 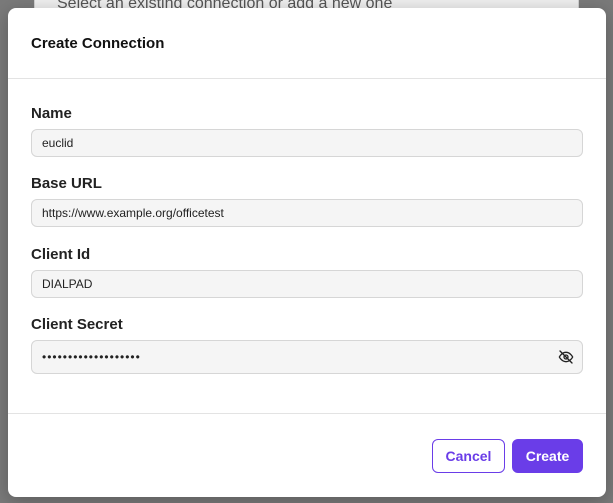 What do you see at coordinates (307, 43) in the screenshot?
I see `dialog-header: Create Connection` at bounding box center [307, 43].